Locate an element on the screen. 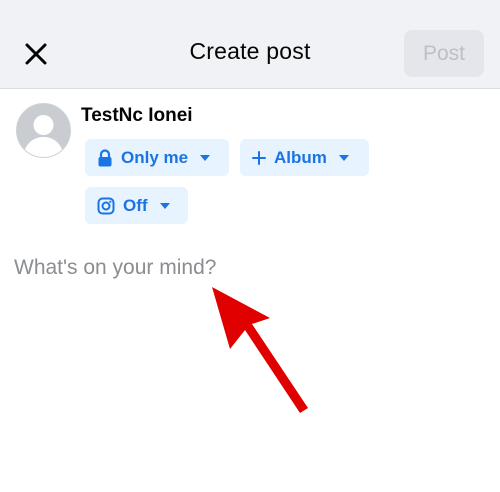 The height and width of the screenshot is (492, 500). privacy-label: Only me is located at coordinates (155, 157).